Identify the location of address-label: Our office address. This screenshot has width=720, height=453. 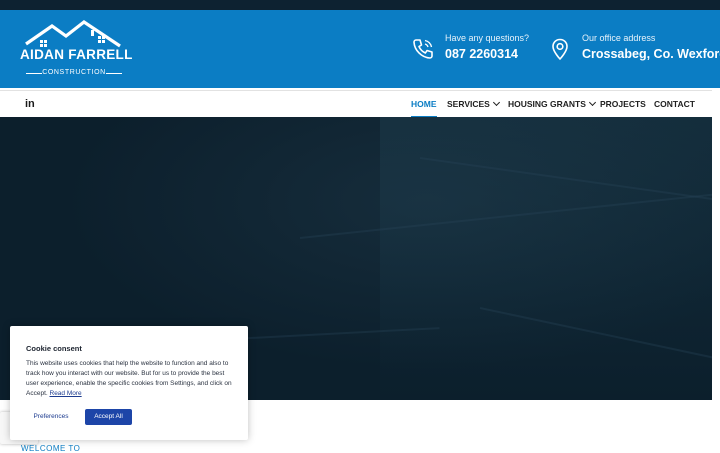
(619, 38).